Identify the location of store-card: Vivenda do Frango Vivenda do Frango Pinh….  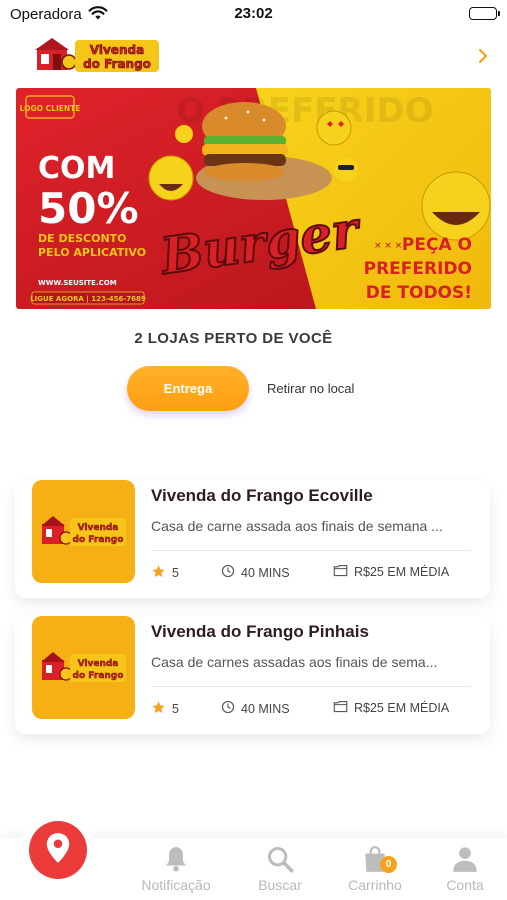
(252, 675).